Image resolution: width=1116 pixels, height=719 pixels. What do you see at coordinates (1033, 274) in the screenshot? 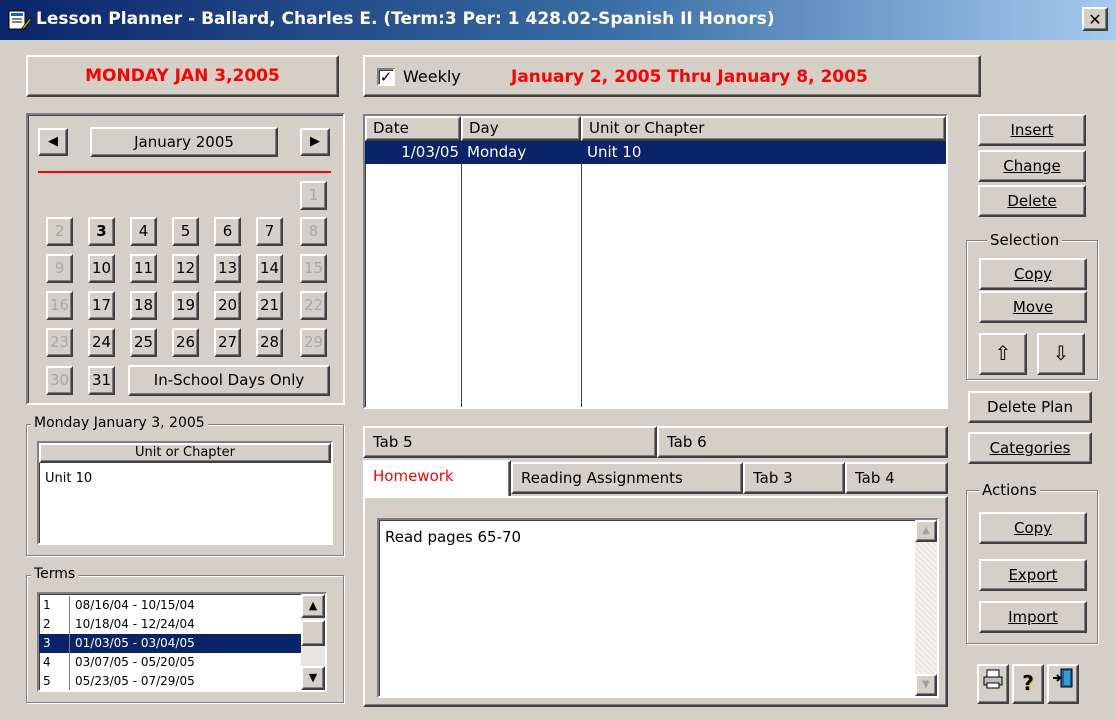
I see `selection-copy-button: Copy` at bounding box center [1033, 274].